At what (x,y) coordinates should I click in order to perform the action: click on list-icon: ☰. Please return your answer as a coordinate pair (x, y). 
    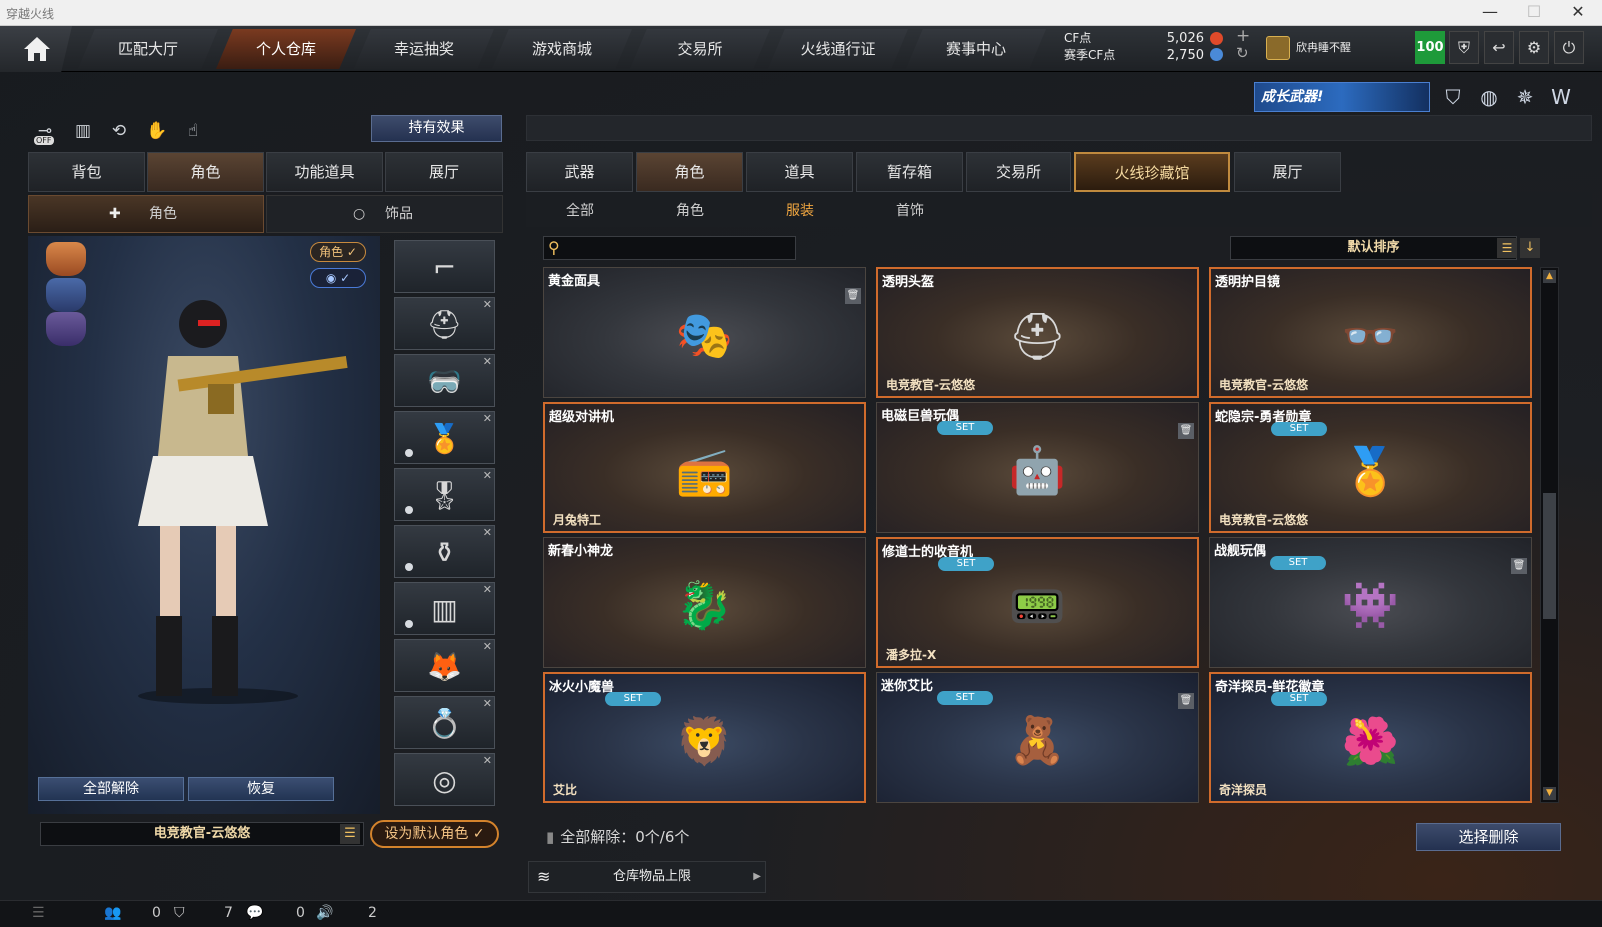
    Looking at the image, I should click on (350, 834).